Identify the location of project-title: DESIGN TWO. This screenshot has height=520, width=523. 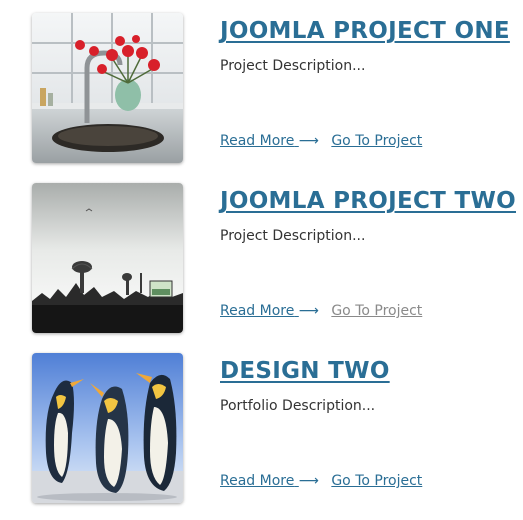
(305, 371).